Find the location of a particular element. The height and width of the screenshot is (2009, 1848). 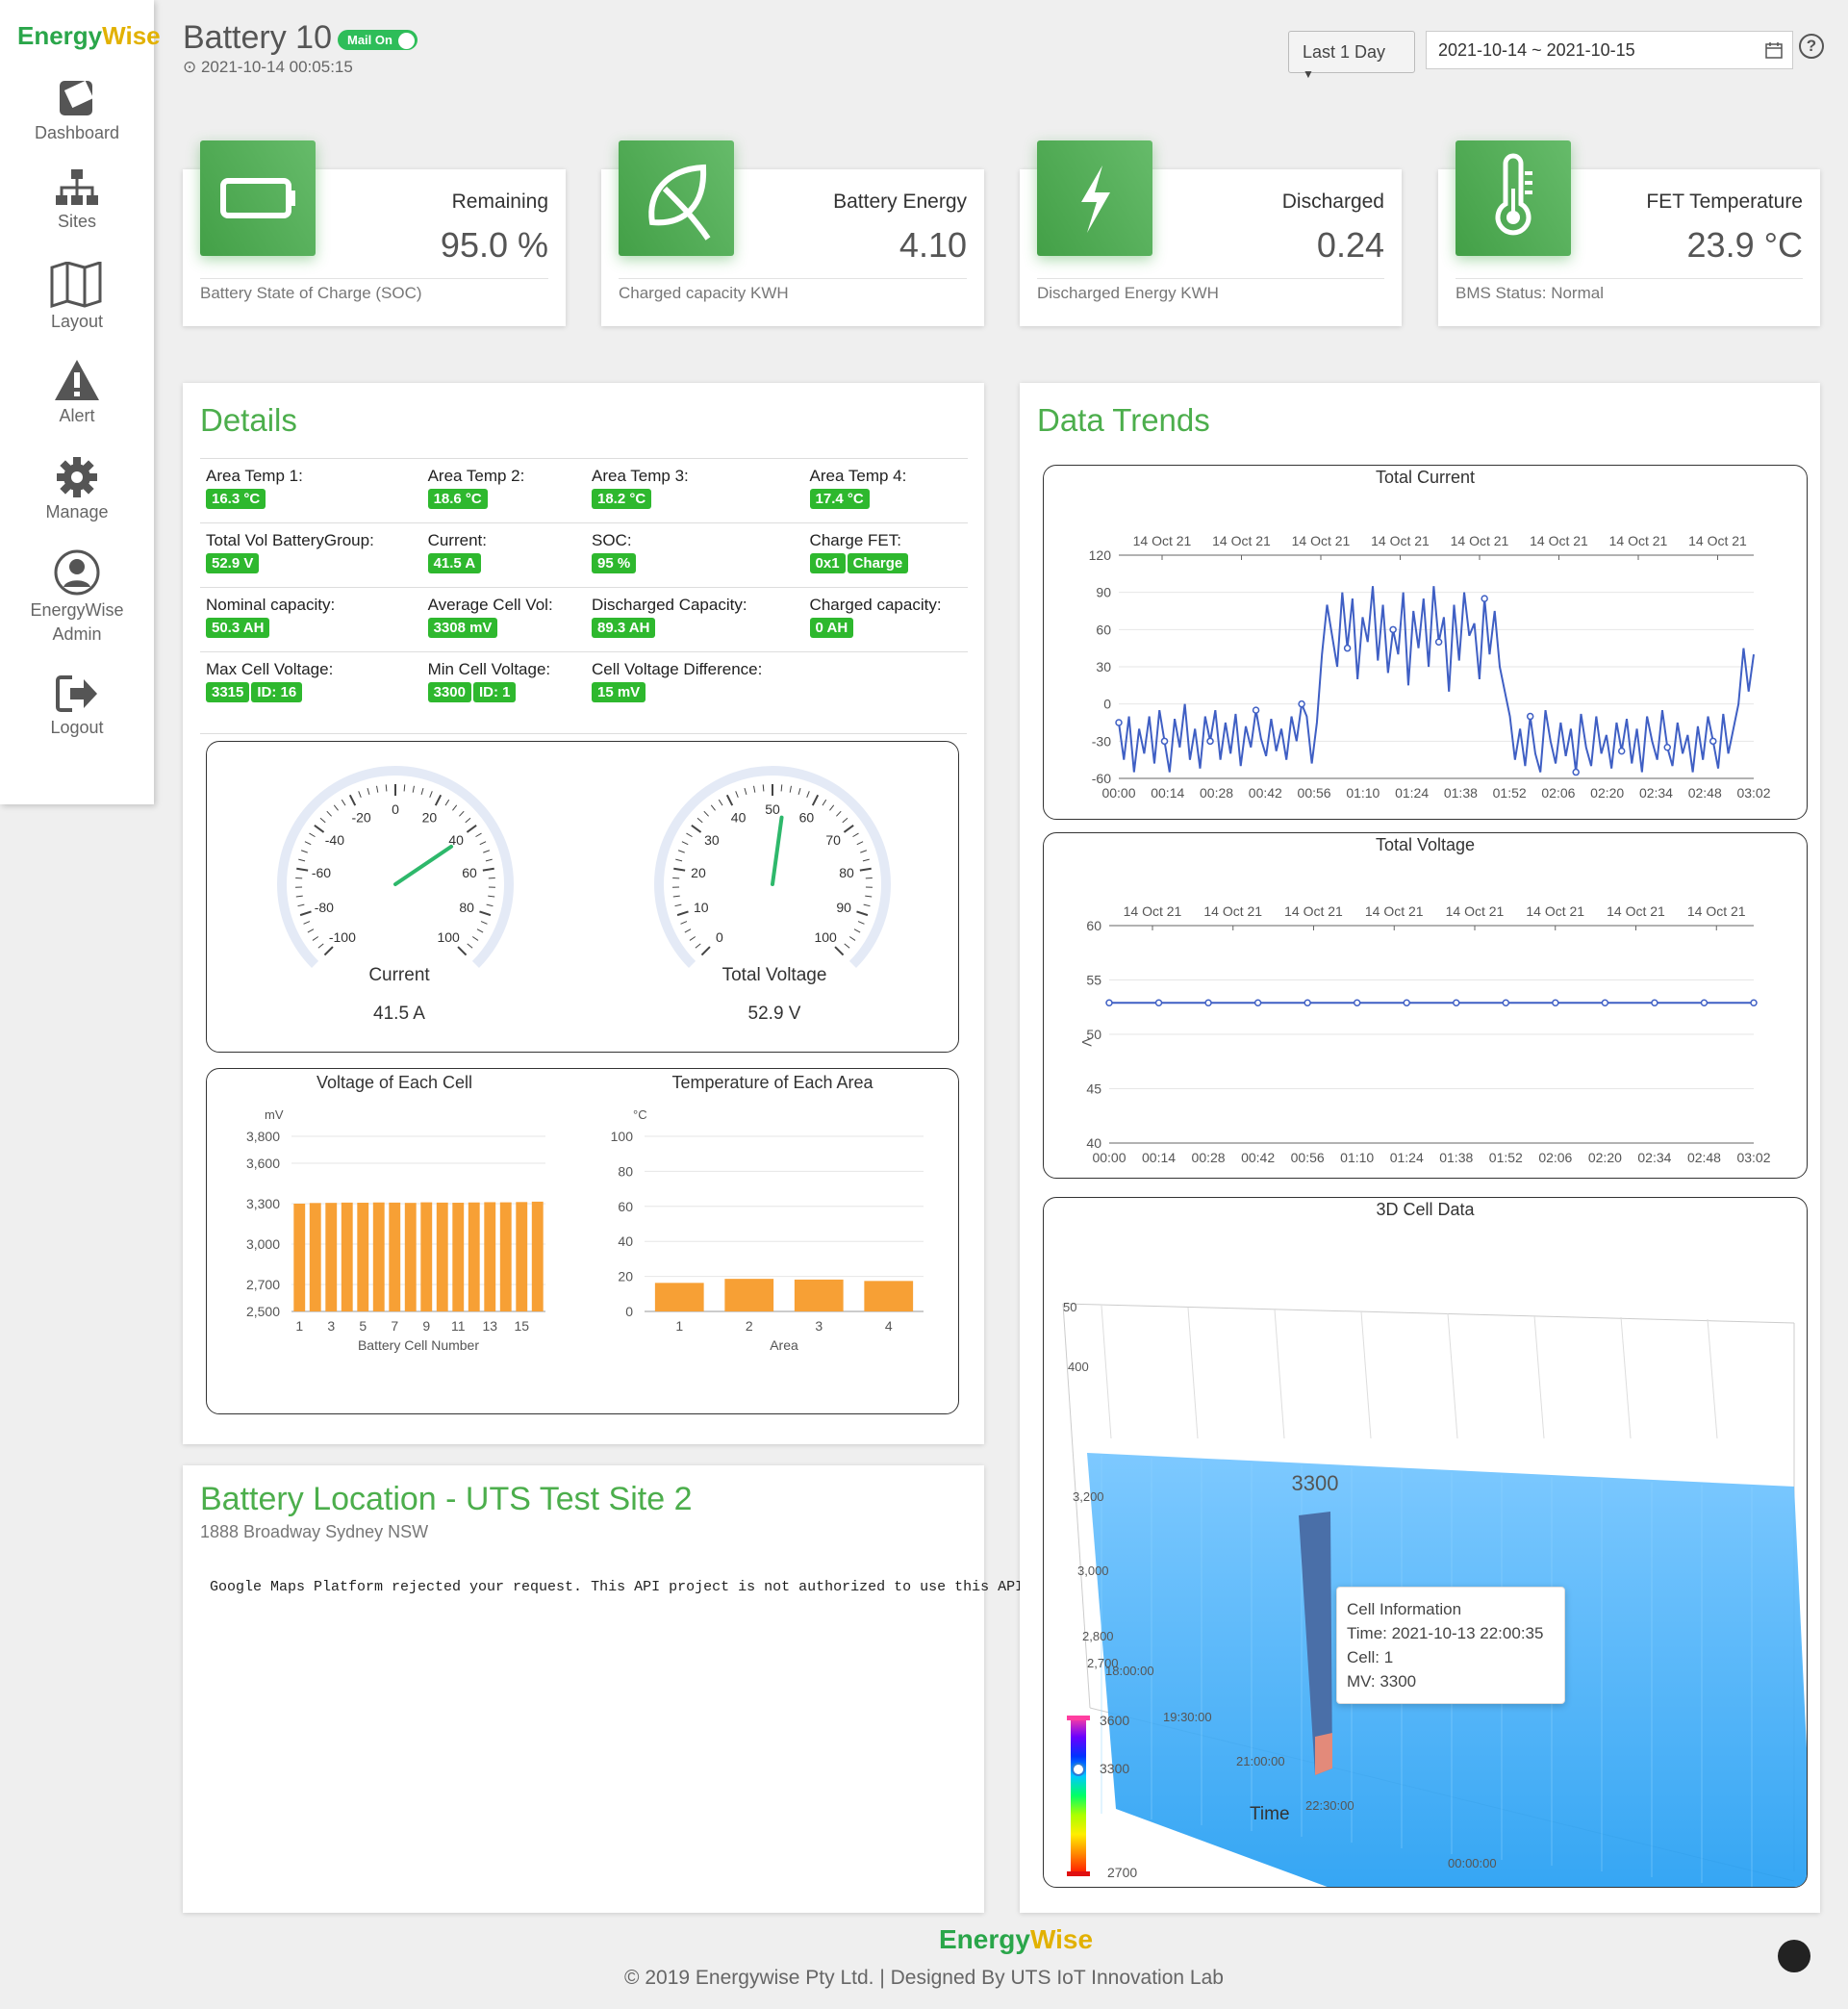

y-tick-label: 45 is located at coordinates (1093, 1089).